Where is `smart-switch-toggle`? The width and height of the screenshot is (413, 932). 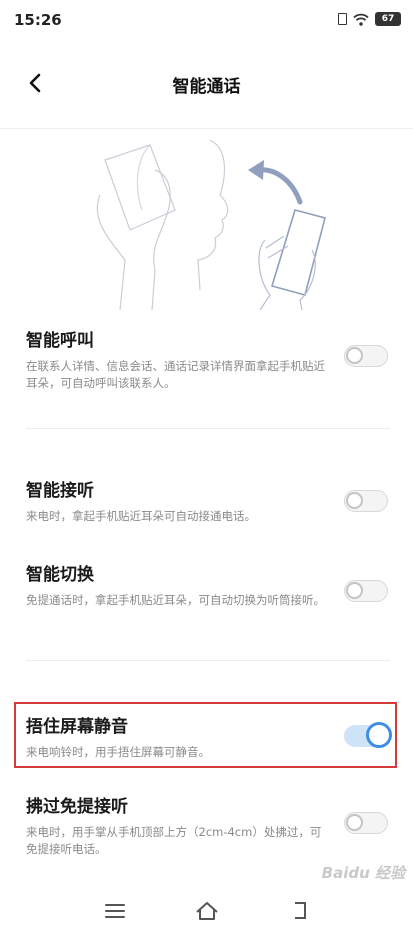 smart-switch-toggle is located at coordinates (366, 591).